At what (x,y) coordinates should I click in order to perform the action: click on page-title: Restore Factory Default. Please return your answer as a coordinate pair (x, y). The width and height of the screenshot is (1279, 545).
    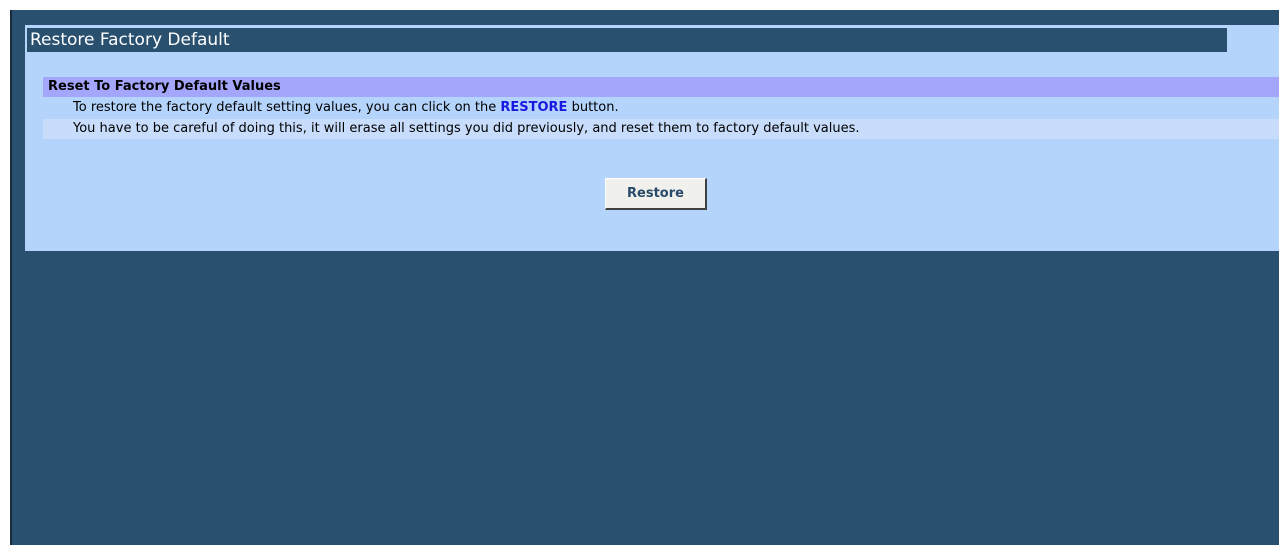
    Looking at the image, I should click on (627, 40).